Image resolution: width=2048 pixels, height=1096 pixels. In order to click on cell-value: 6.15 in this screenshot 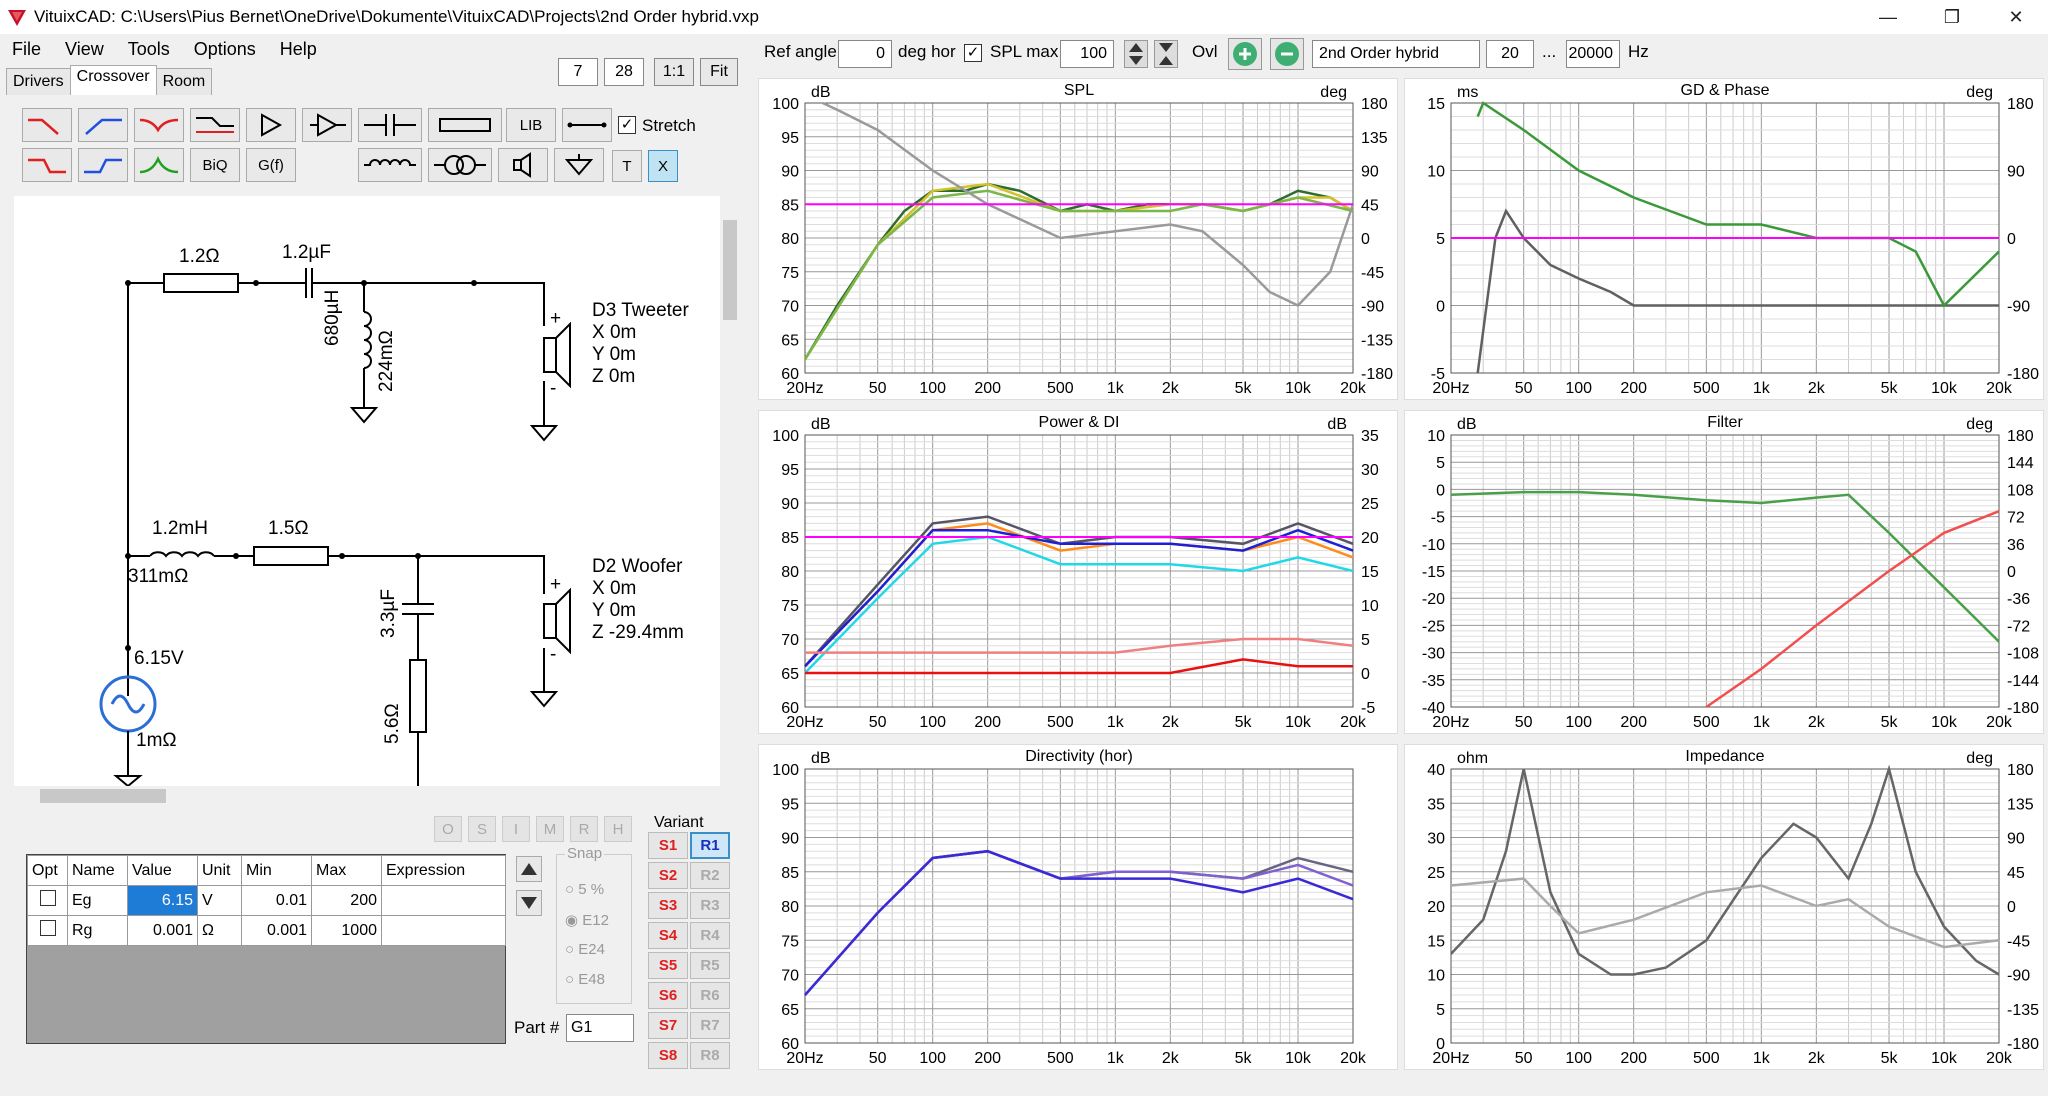, I will do `click(162, 900)`.